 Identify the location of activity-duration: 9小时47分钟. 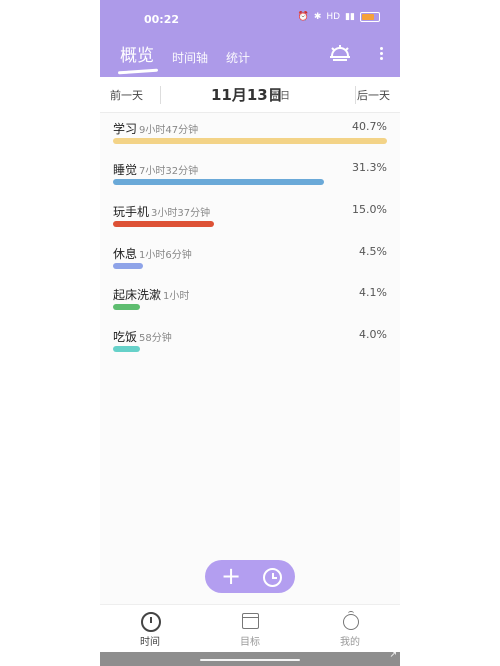
(169, 130).